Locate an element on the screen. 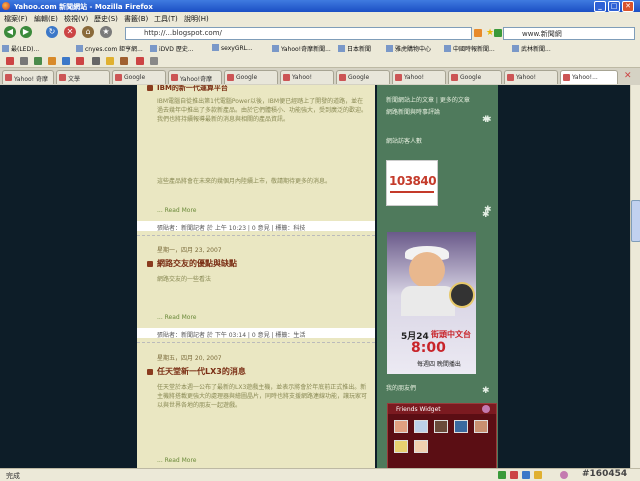 This screenshot has width=640, height=481. reload-icon: ↻ is located at coordinates (52, 32).